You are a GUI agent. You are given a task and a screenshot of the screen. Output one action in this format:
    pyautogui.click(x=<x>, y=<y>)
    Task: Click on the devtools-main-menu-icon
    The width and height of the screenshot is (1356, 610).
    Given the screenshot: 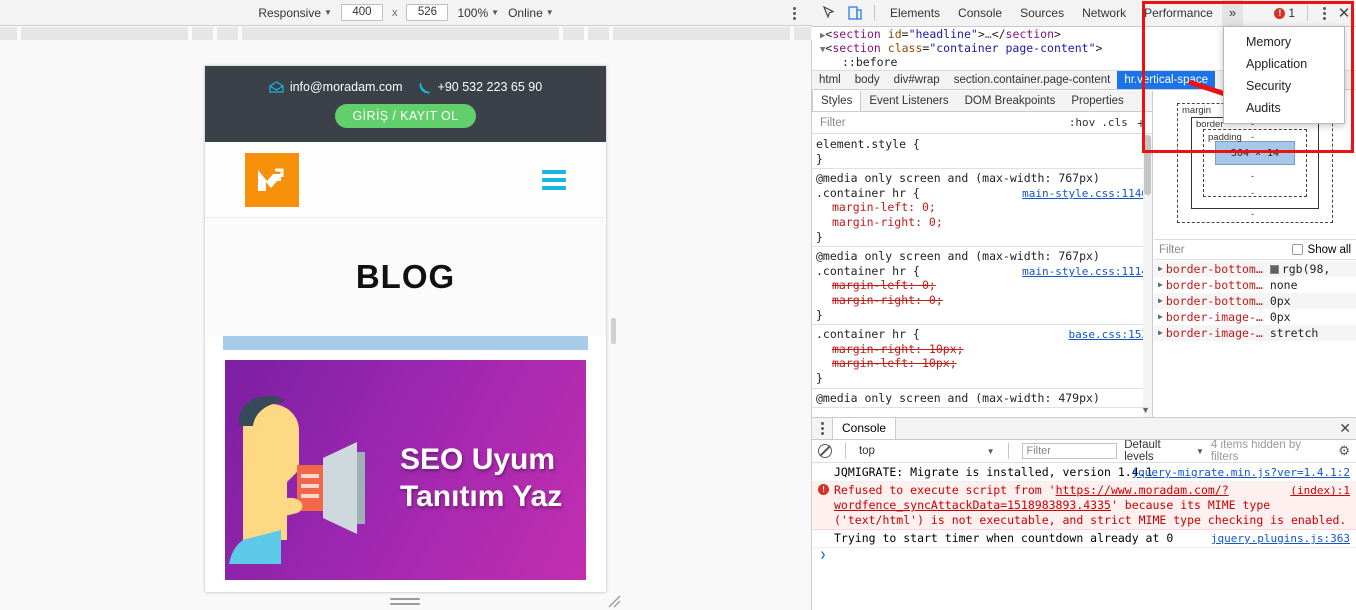 What is the action you would take?
    pyautogui.click(x=1324, y=13)
    